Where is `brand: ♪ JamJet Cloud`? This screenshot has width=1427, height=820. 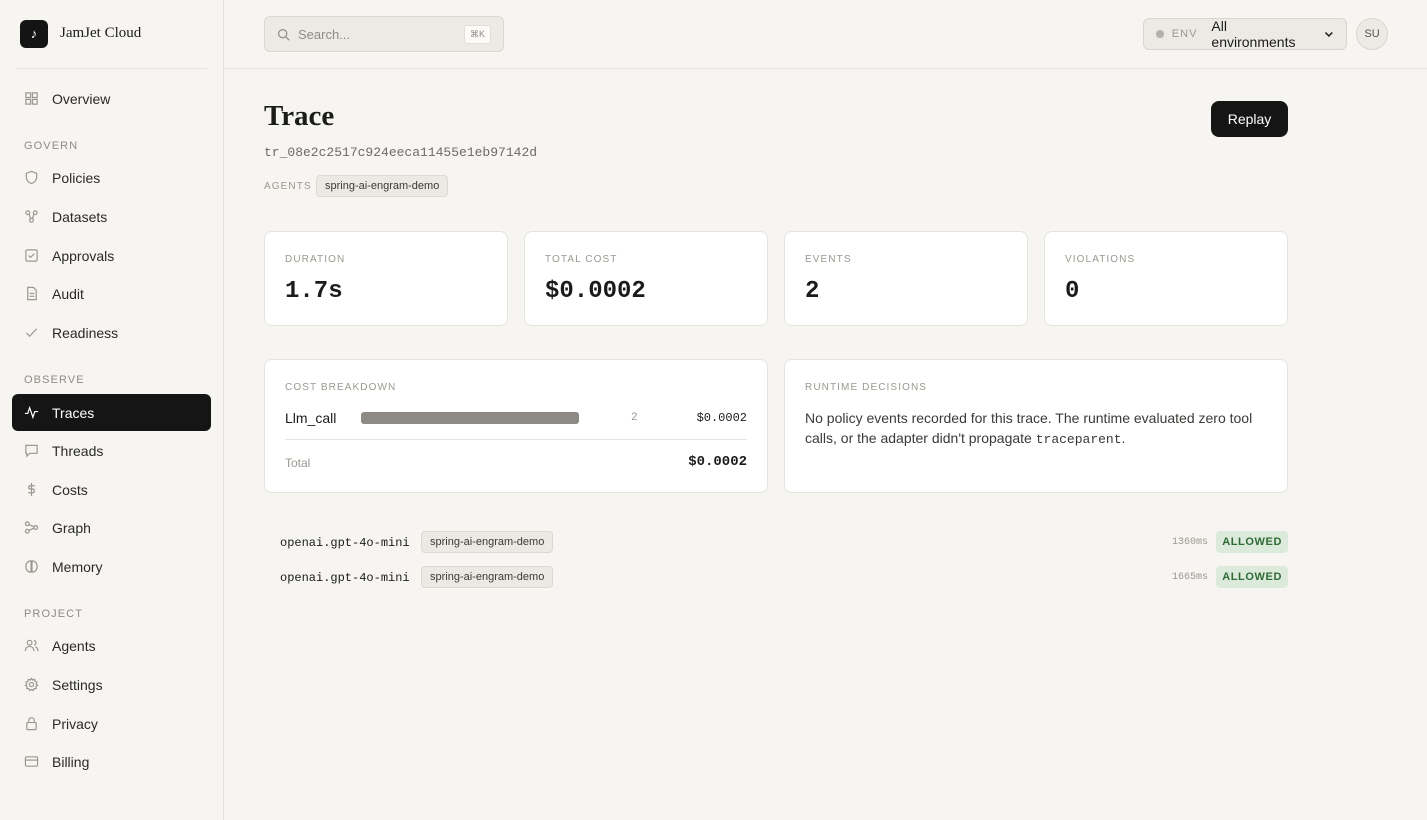
brand: ♪ JamJet Cloud is located at coordinates (80, 33).